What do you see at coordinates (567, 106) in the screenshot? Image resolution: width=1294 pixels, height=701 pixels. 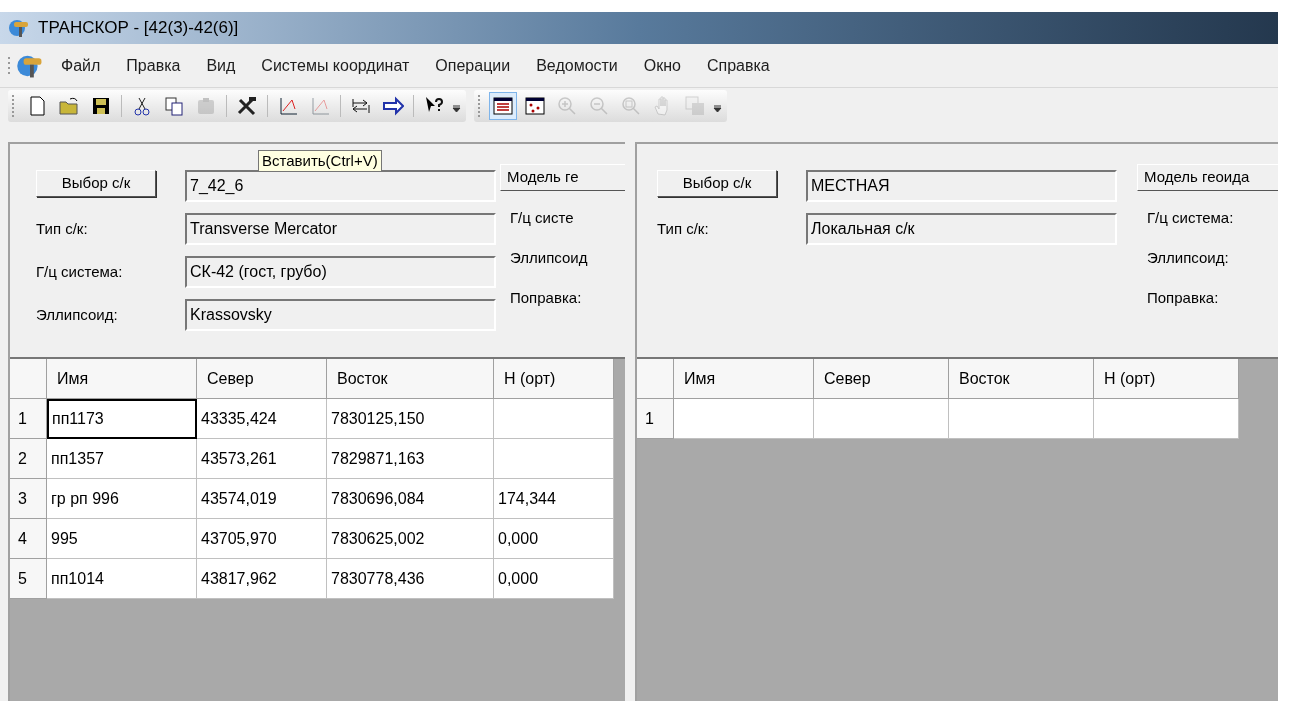 I see `zoom-in-icon` at bounding box center [567, 106].